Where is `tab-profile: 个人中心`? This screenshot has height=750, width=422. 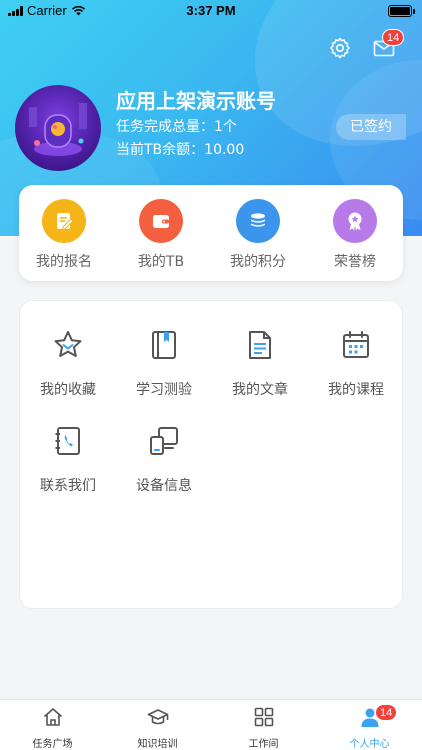
tab-profile: 个人中心 is located at coordinates (369, 728).